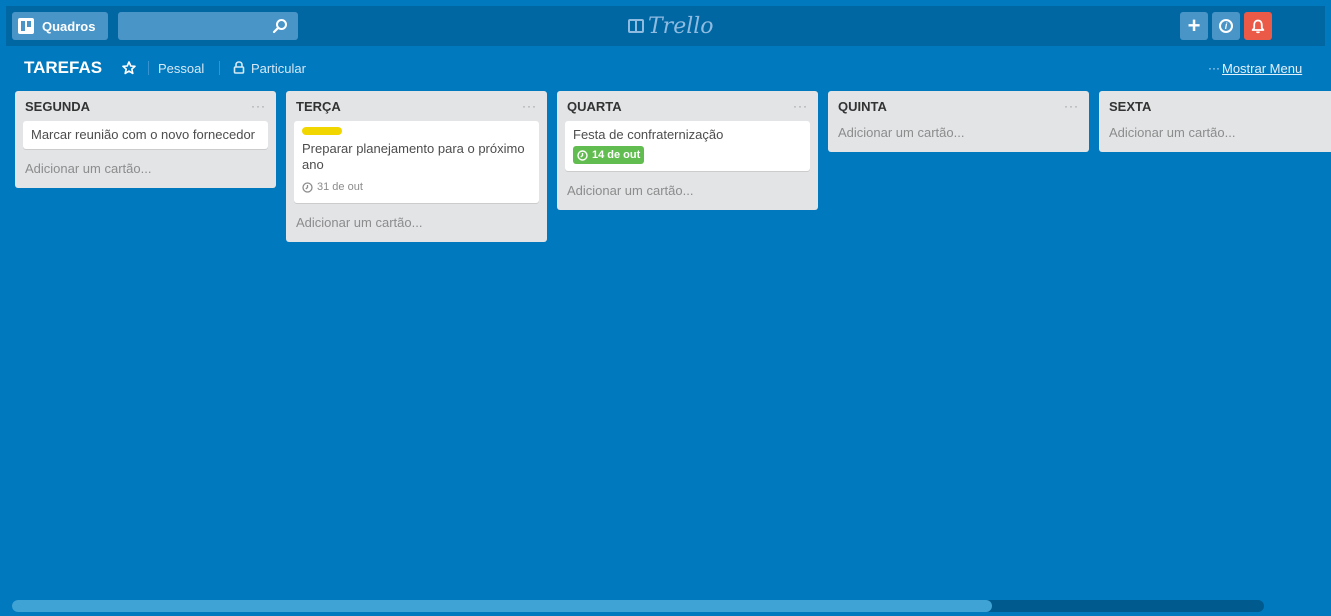 The image size is (1331, 616). Describe the element at coordinates (1215, 106) in the screenshot. I see `list-header: SEXTA` at that location.